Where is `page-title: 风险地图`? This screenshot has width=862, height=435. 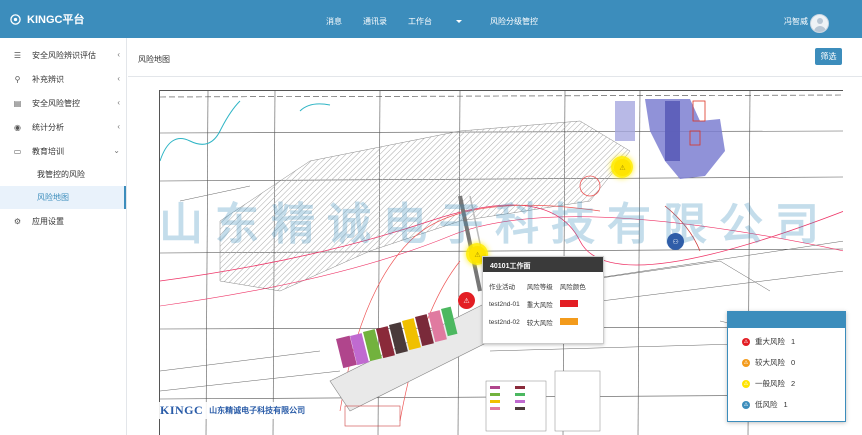
page-title: 风险地图 is located at coordinates (154, 59).